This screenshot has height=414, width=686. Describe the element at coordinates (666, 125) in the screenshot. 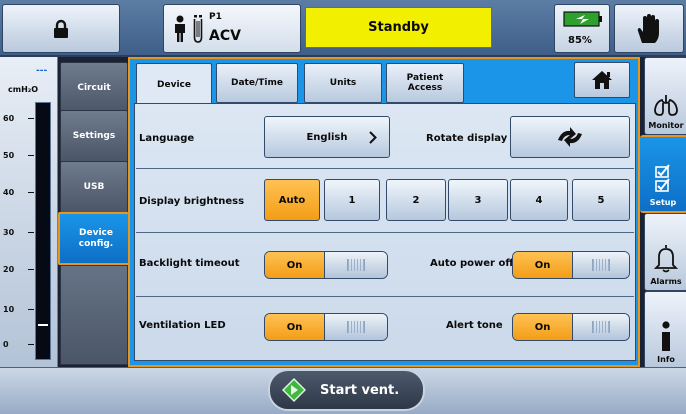

I see `nav-monitor-label: Monitor` at that location.